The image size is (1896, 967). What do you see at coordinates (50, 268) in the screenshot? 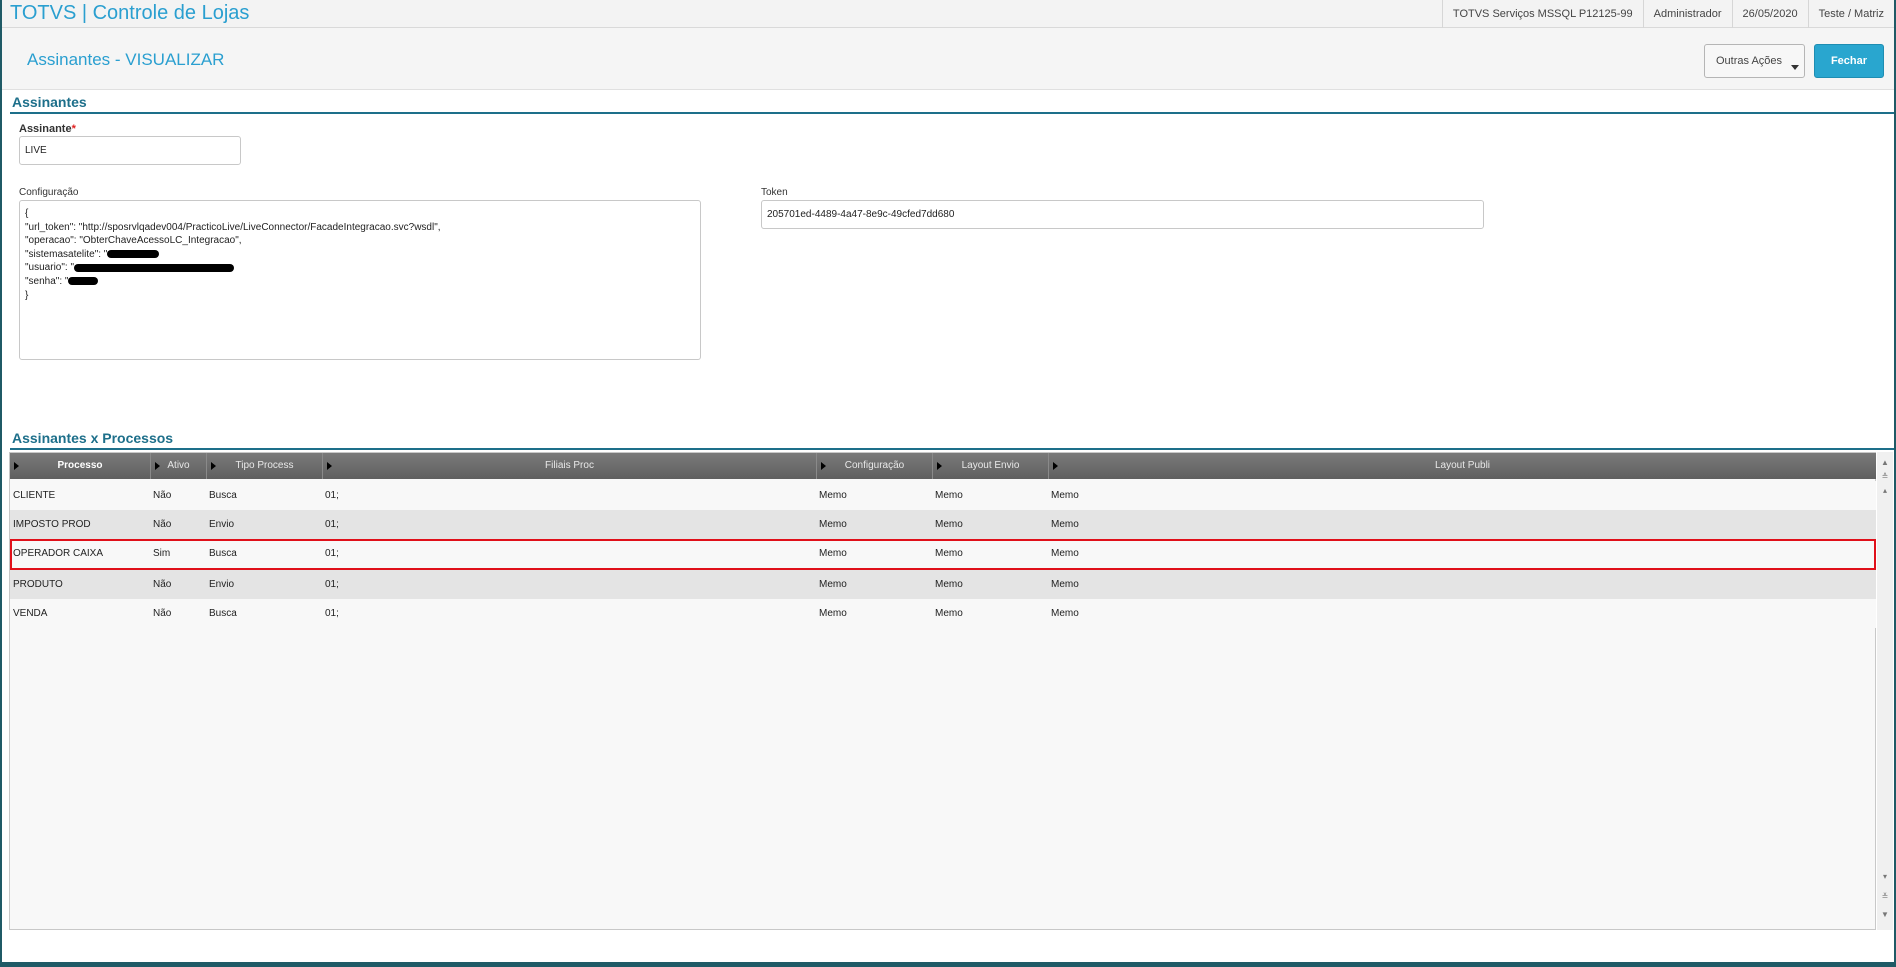
I see `config-line-text: "usuario": "` at bounding box center [50, 268].